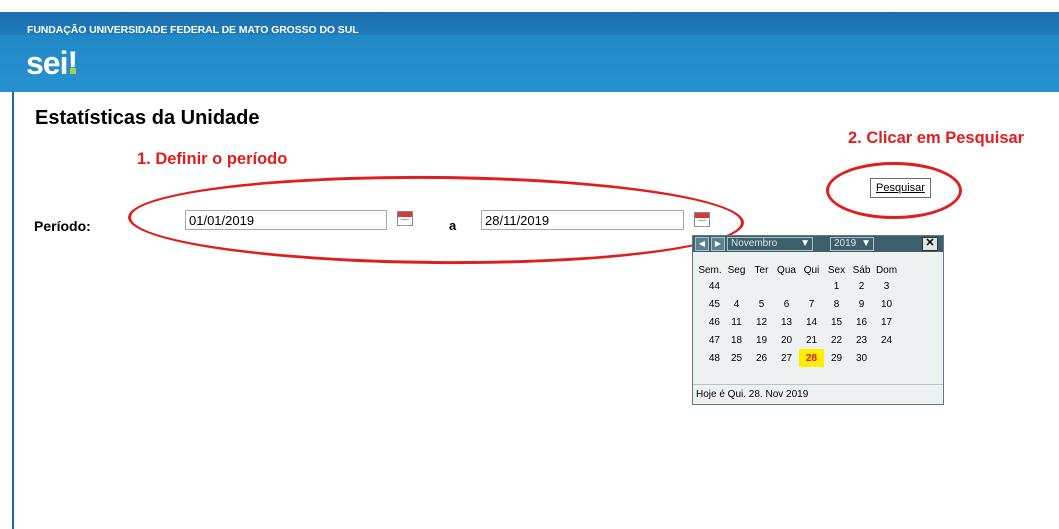 This screenshot has width=1059, height=529. Describe the element at coordinates (836, 286) in the screenshot. I see `calendar-day: 1` at that location.